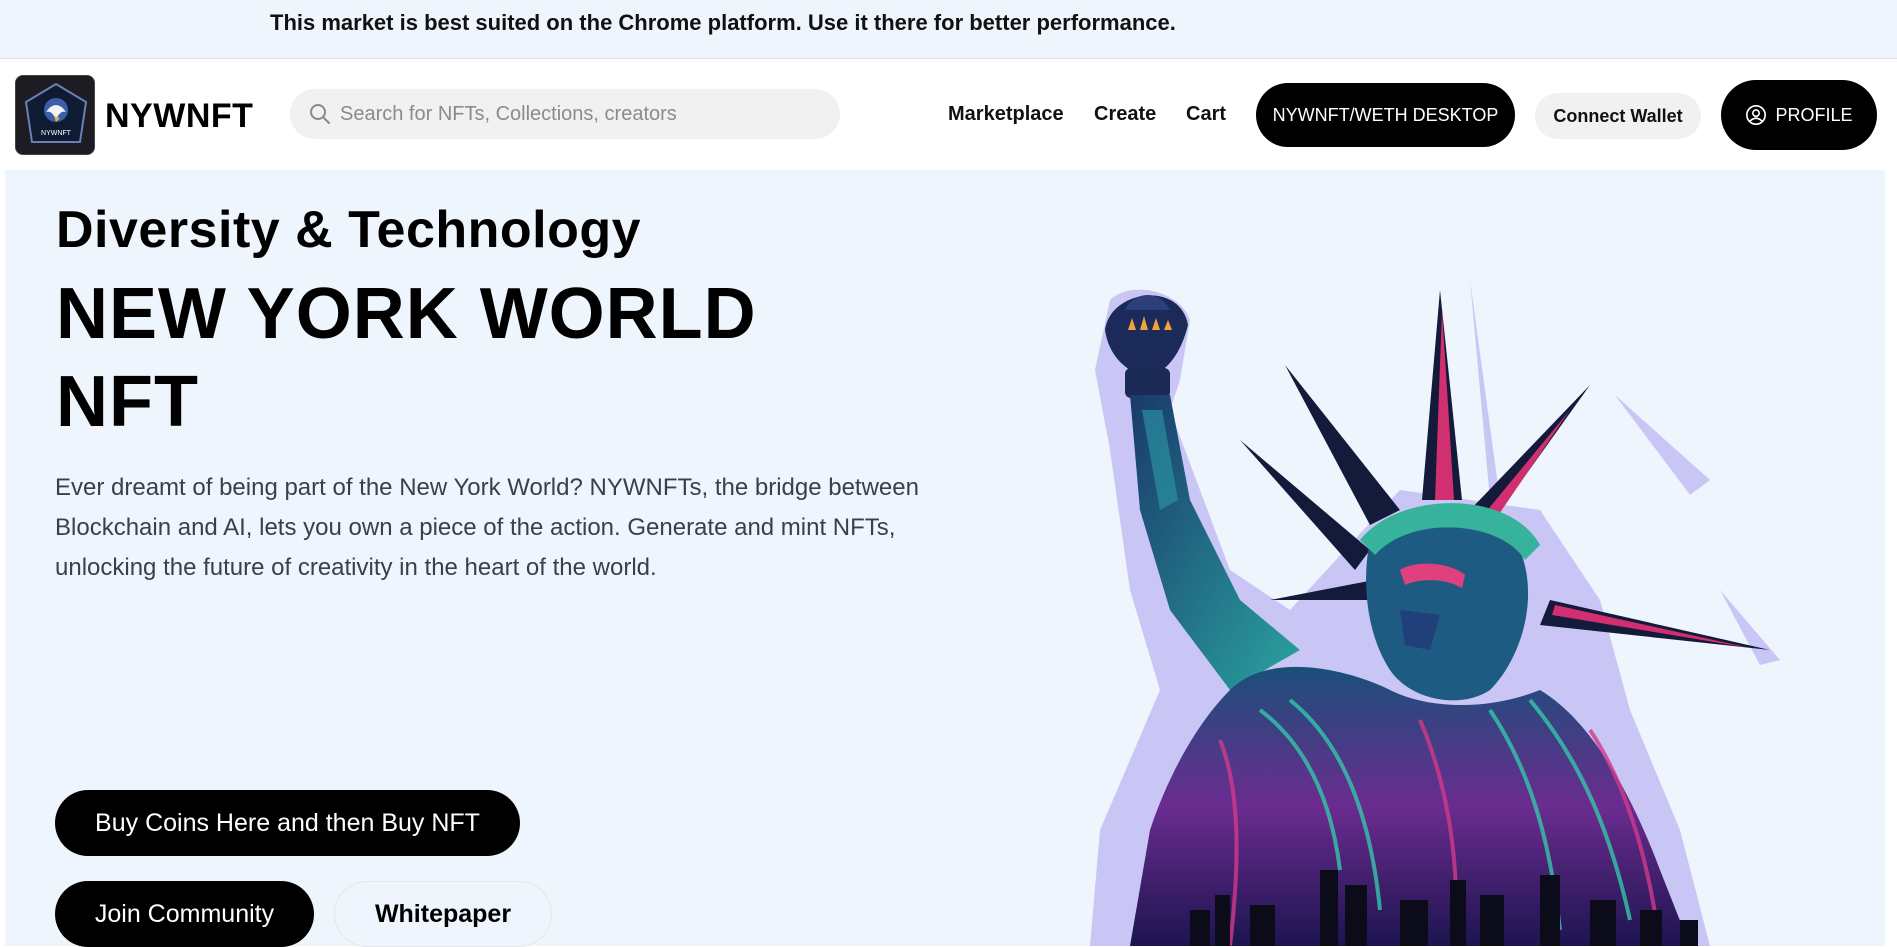  What do you see at coordinates (580, 114) in the screenshot?
I see `search-input` at bounding box center [580, 114].